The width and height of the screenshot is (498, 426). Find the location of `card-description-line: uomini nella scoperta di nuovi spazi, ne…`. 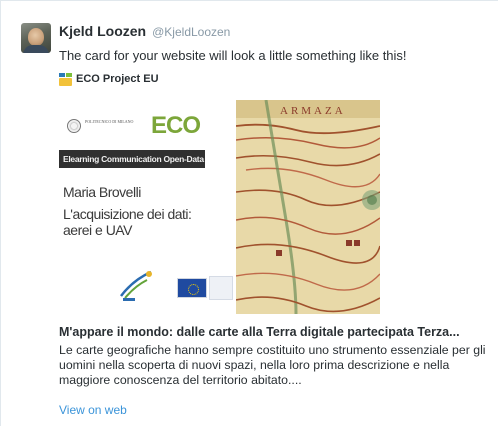

card-description-line: uomini nella scoperta di nuovi spazi, ne… is located at coordinates (254, 365).